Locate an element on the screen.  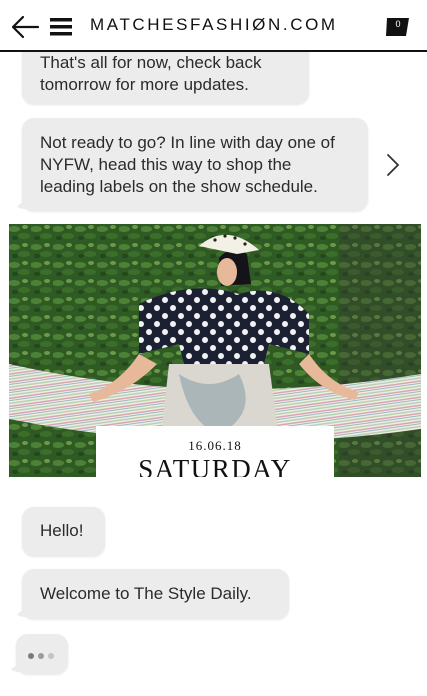
shopping-bag-icon: 0 is located at coordinates (397, 24).